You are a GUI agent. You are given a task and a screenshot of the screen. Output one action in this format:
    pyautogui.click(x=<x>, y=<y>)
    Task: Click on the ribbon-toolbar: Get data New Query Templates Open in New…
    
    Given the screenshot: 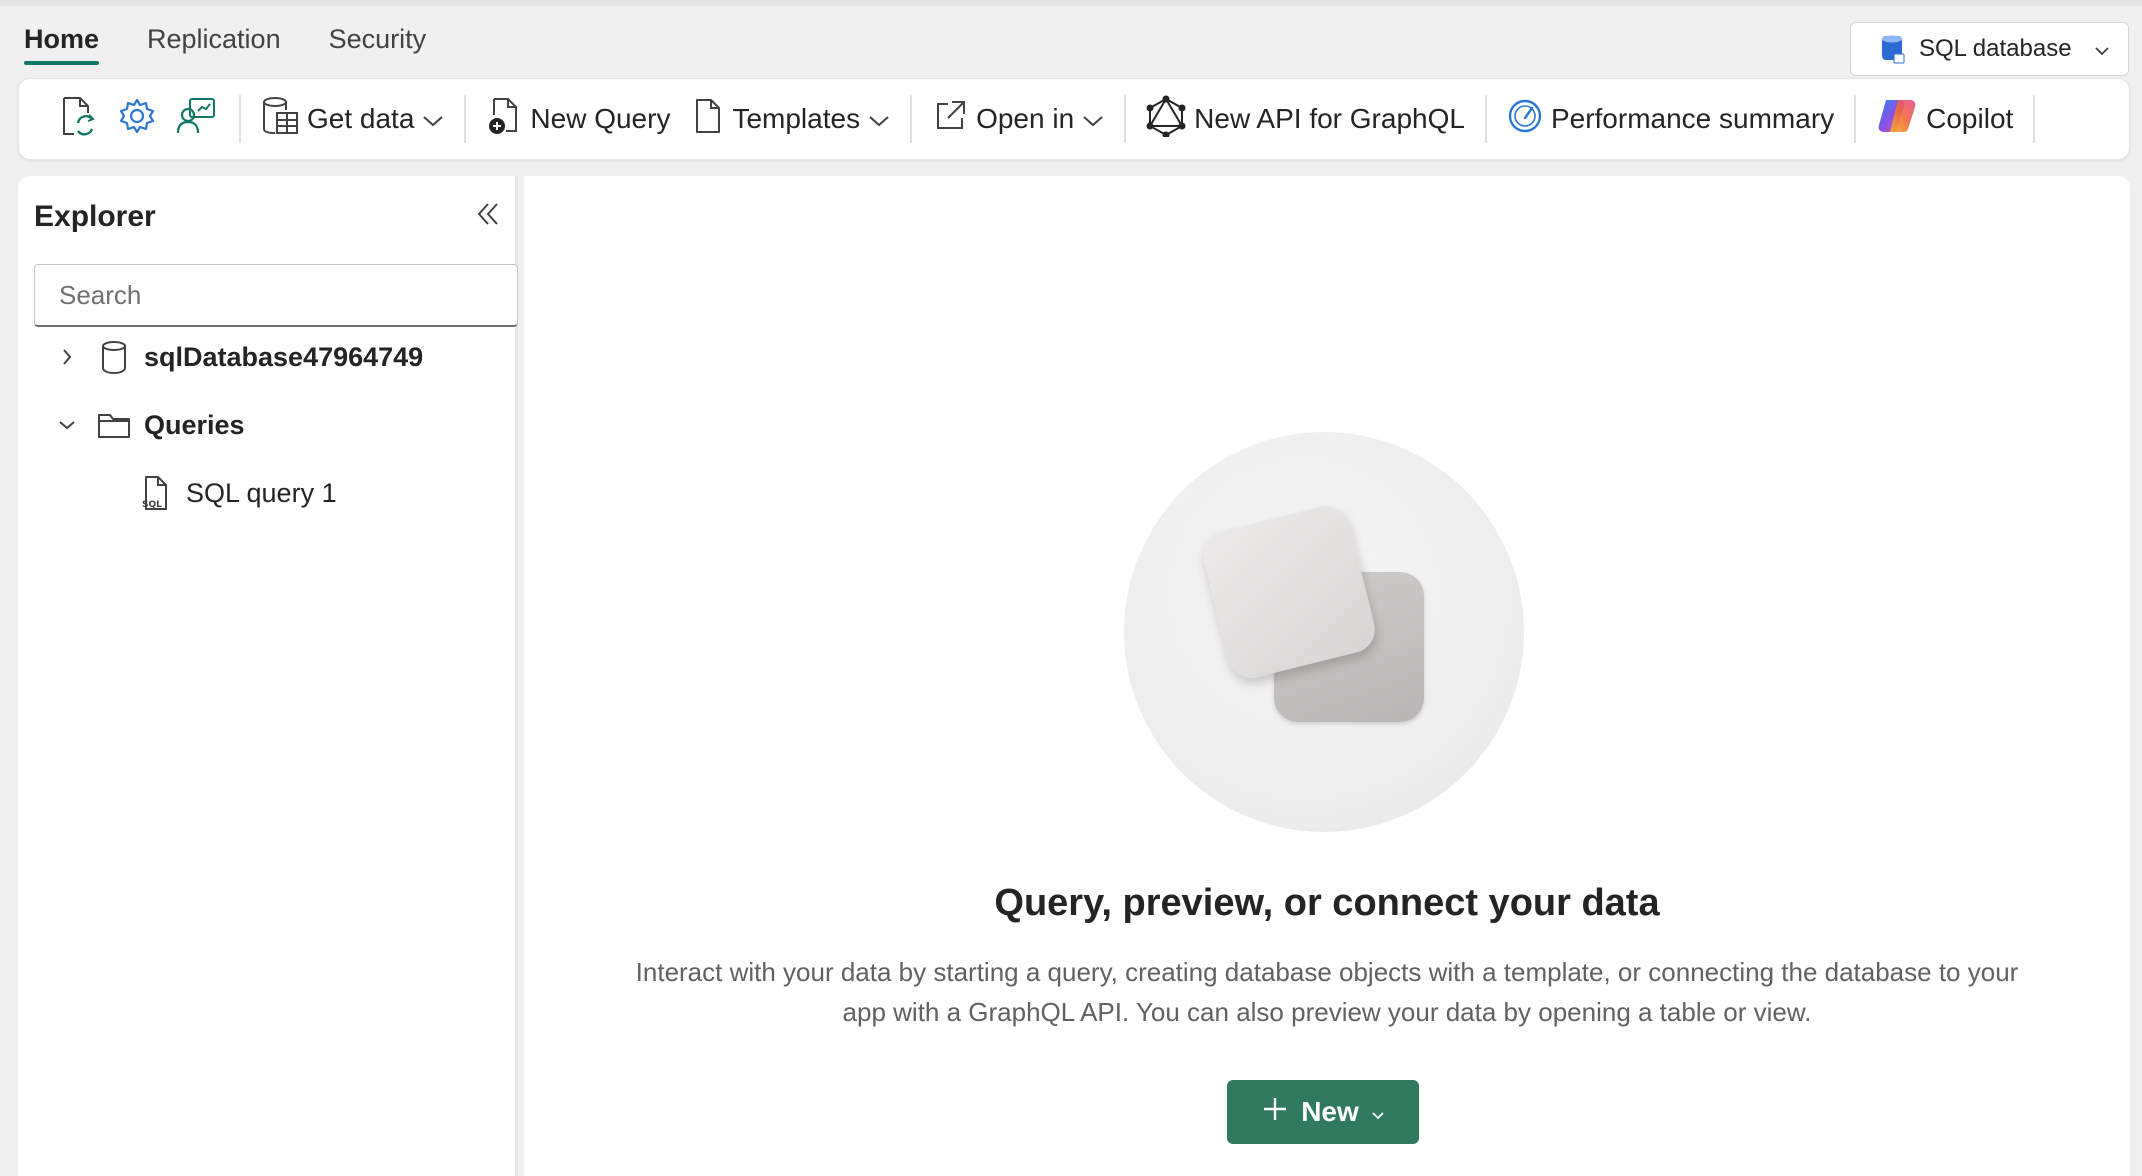 What is the action you would take?
    pyautogui.click(x=1074, y=119)
    